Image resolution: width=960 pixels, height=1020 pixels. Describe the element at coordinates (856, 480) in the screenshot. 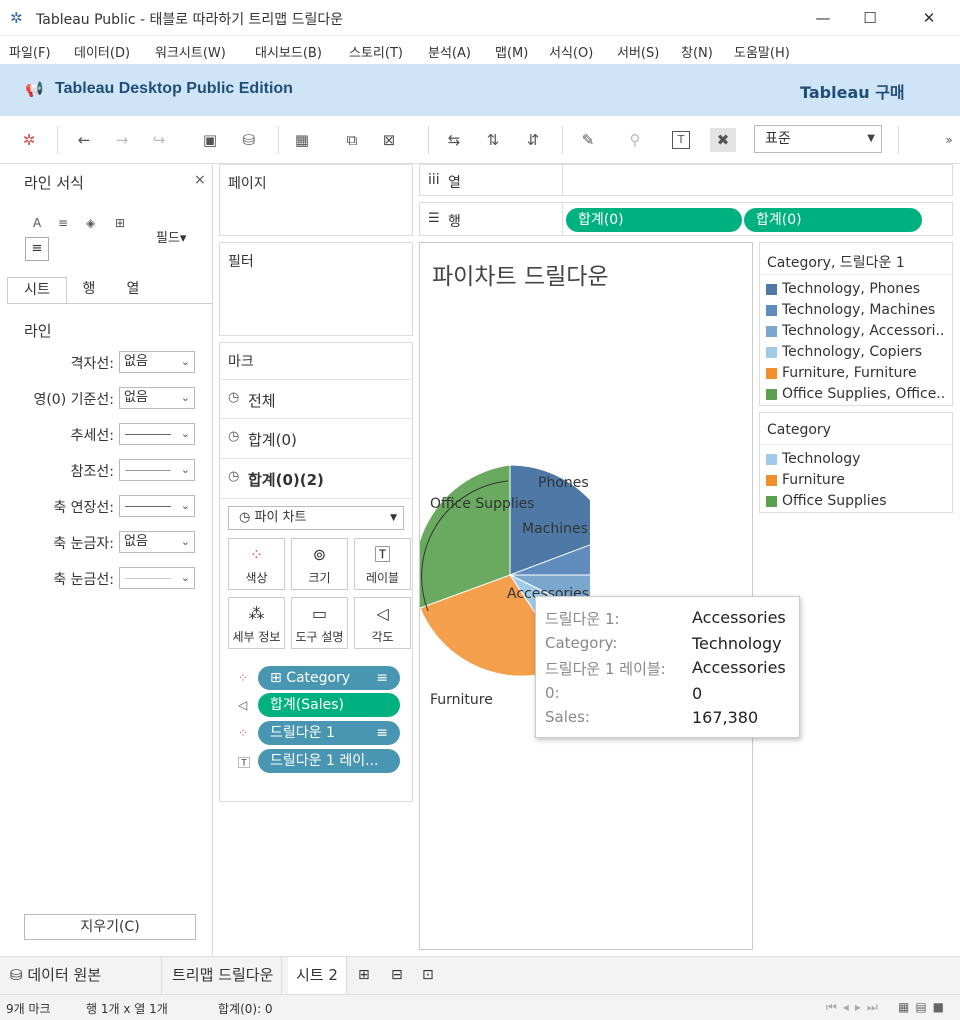

I see `legend-item: Furniture` at that location.